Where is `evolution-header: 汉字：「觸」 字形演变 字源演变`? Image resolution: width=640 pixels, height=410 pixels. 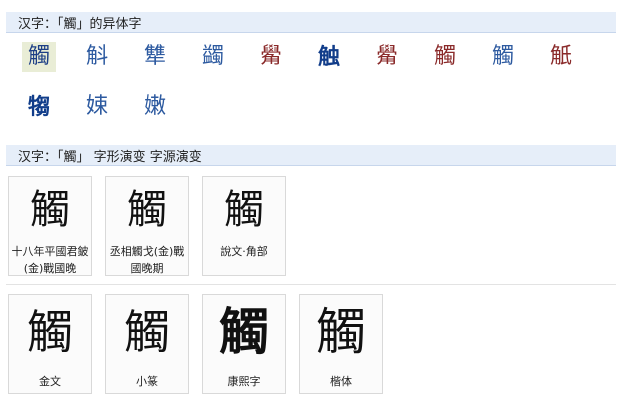
evolution-header: 汉字：「觸」 字形演变 字源演变 is located at coordinates (311, 155).